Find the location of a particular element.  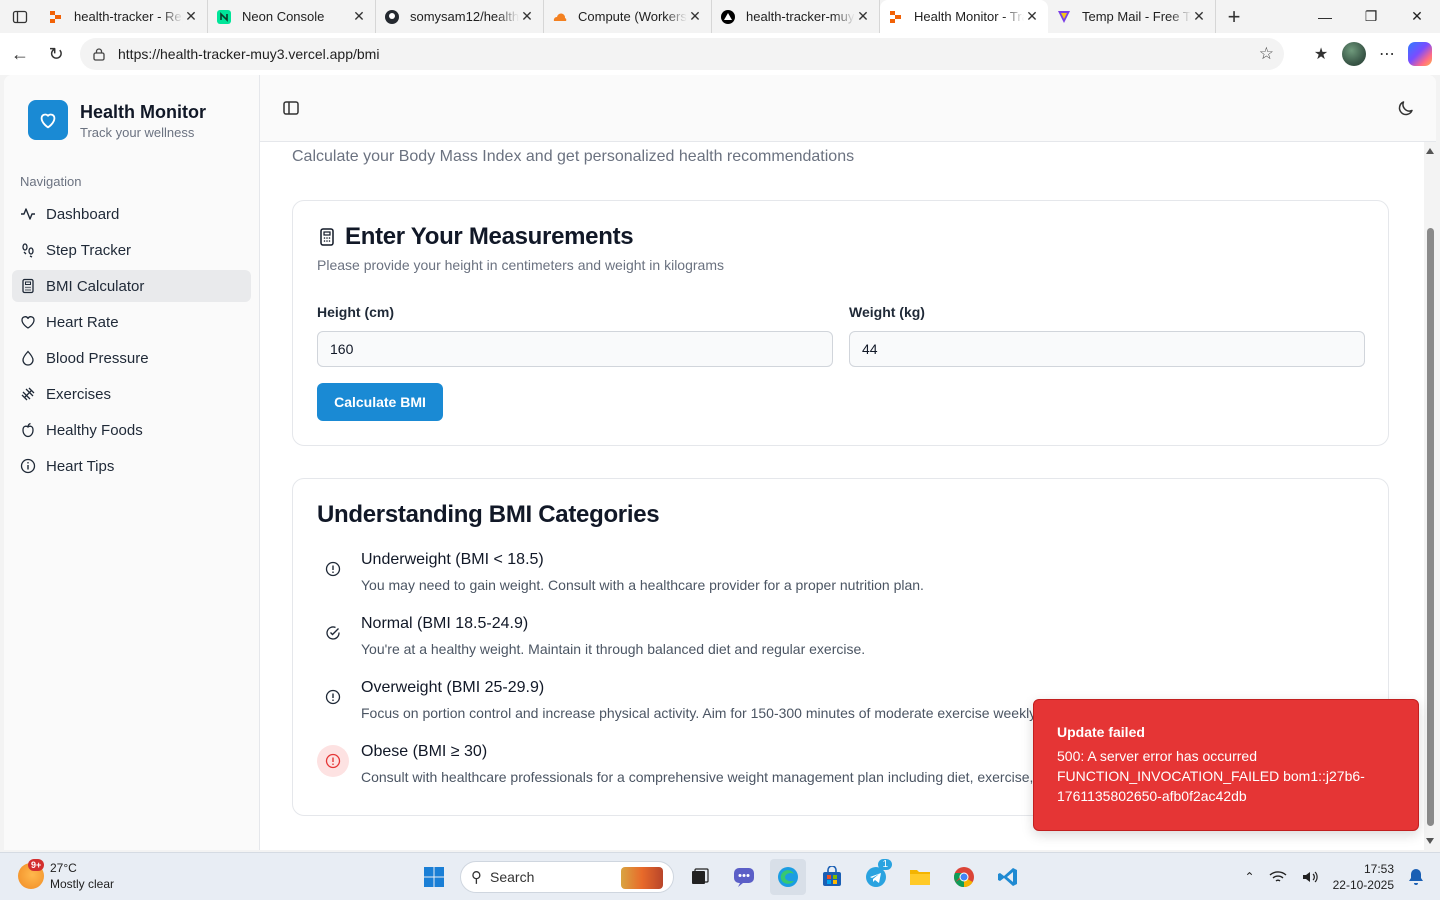

page-scrollbar is located at coordinates (1430, 496).